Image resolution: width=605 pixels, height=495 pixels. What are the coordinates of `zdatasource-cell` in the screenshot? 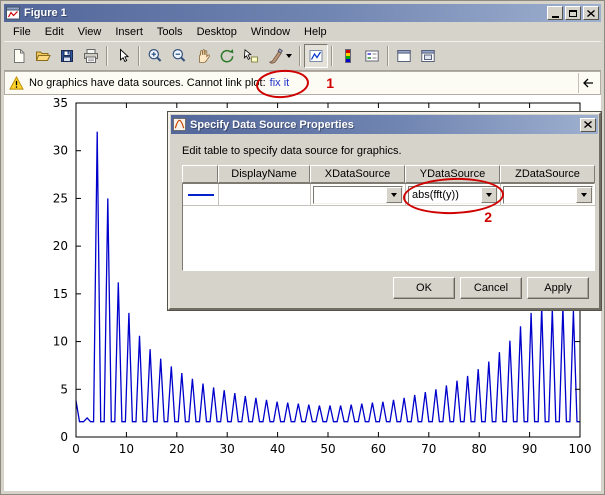 It's located at (548, 195).